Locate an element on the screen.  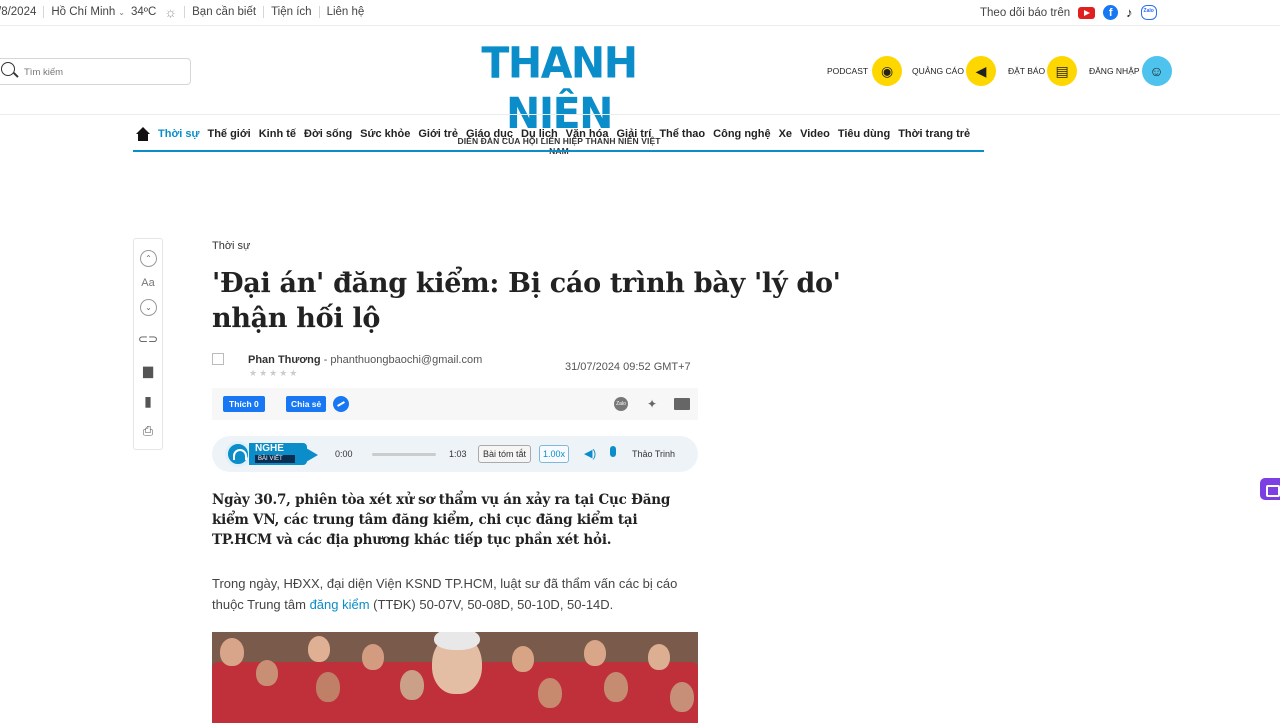
nav-item-tieu-dung: Tiêu dùng is located at coordinates (864, 134).